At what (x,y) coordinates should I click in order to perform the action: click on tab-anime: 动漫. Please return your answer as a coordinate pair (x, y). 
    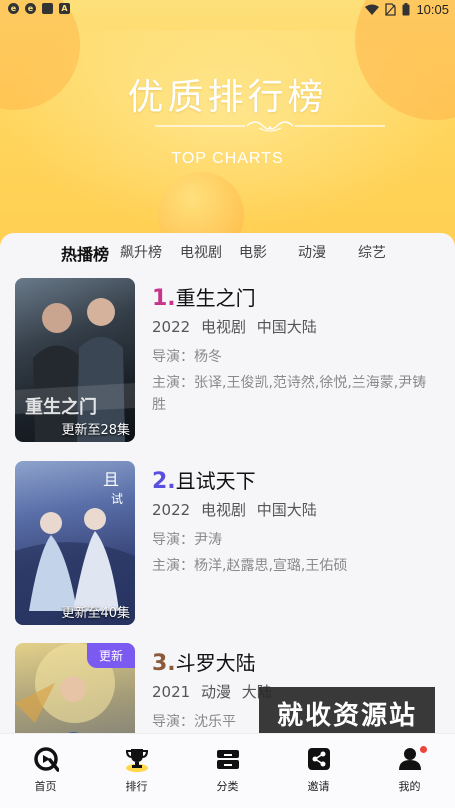
    Looking at the image, I should click on (312, 252).